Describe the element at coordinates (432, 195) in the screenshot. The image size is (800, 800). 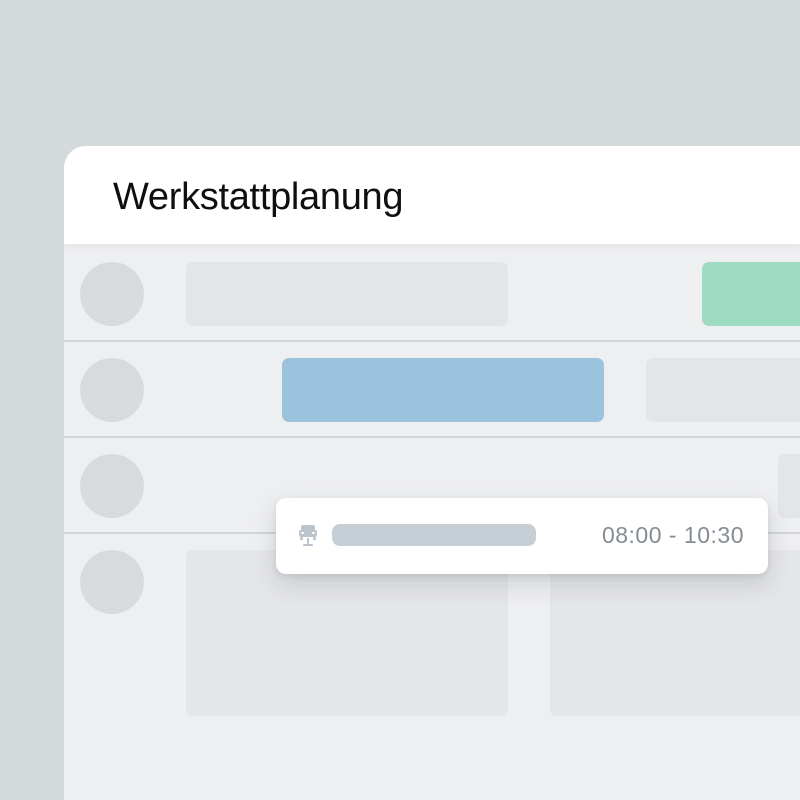
I see `window-header: Werkstattplanung` at that location.